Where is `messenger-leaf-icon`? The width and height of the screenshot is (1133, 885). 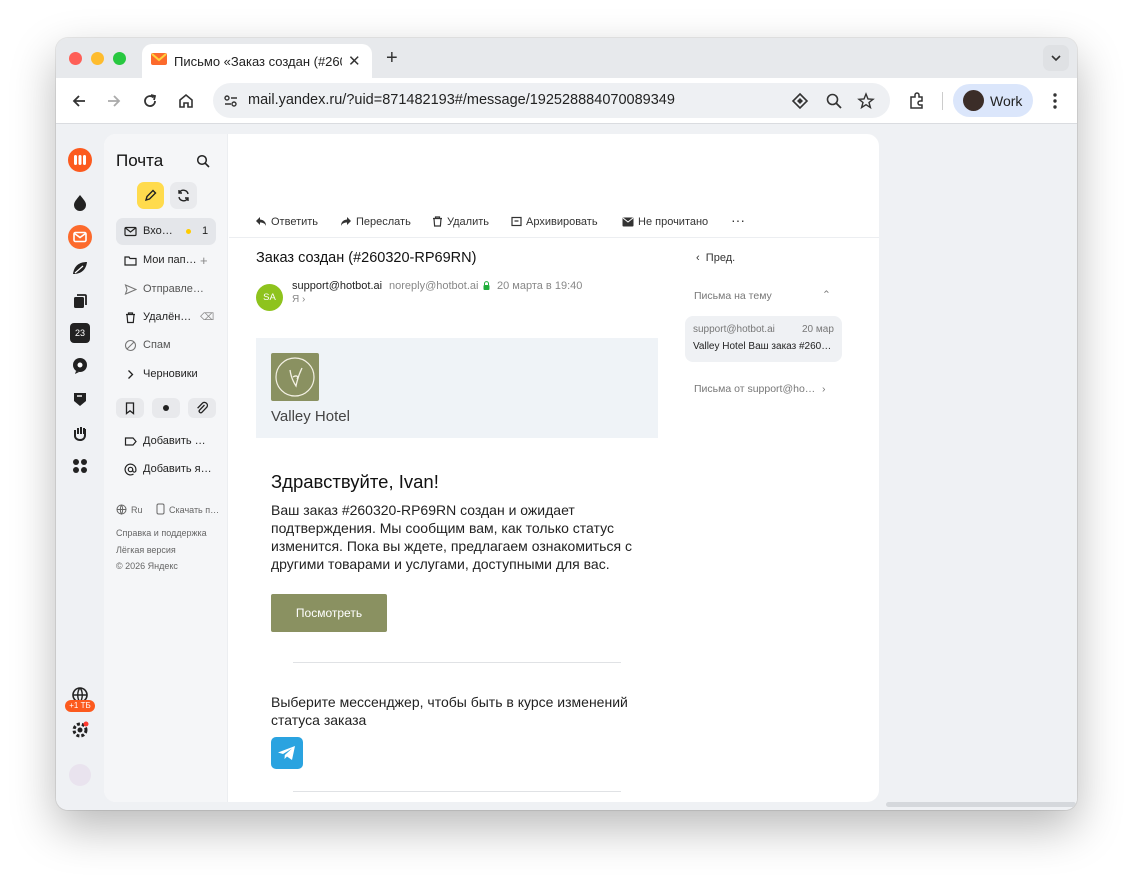 messenger-leaf-icon is located at coordinates (80, 268).